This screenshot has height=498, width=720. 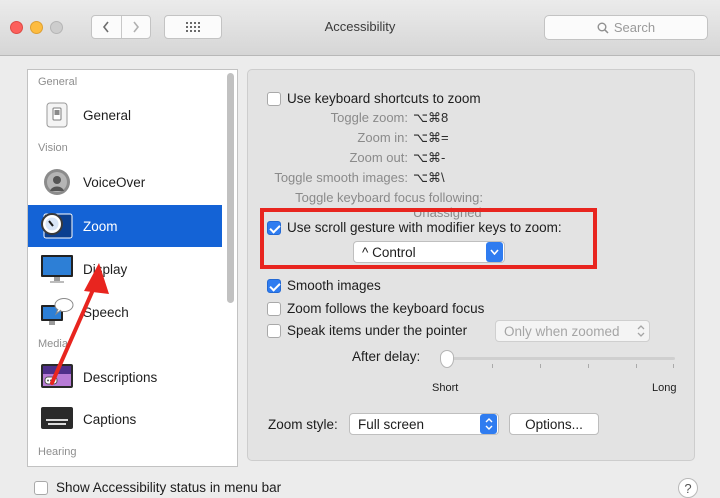 I want to click on shortcut-label: Zoom out:, so click(x=378, y=157).